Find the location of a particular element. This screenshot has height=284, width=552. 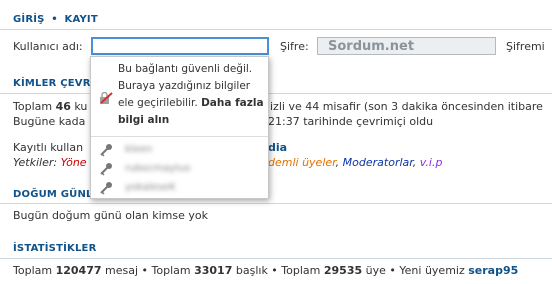

autofill-suggestion: yokaleseK is located at coordinates (181, 188).